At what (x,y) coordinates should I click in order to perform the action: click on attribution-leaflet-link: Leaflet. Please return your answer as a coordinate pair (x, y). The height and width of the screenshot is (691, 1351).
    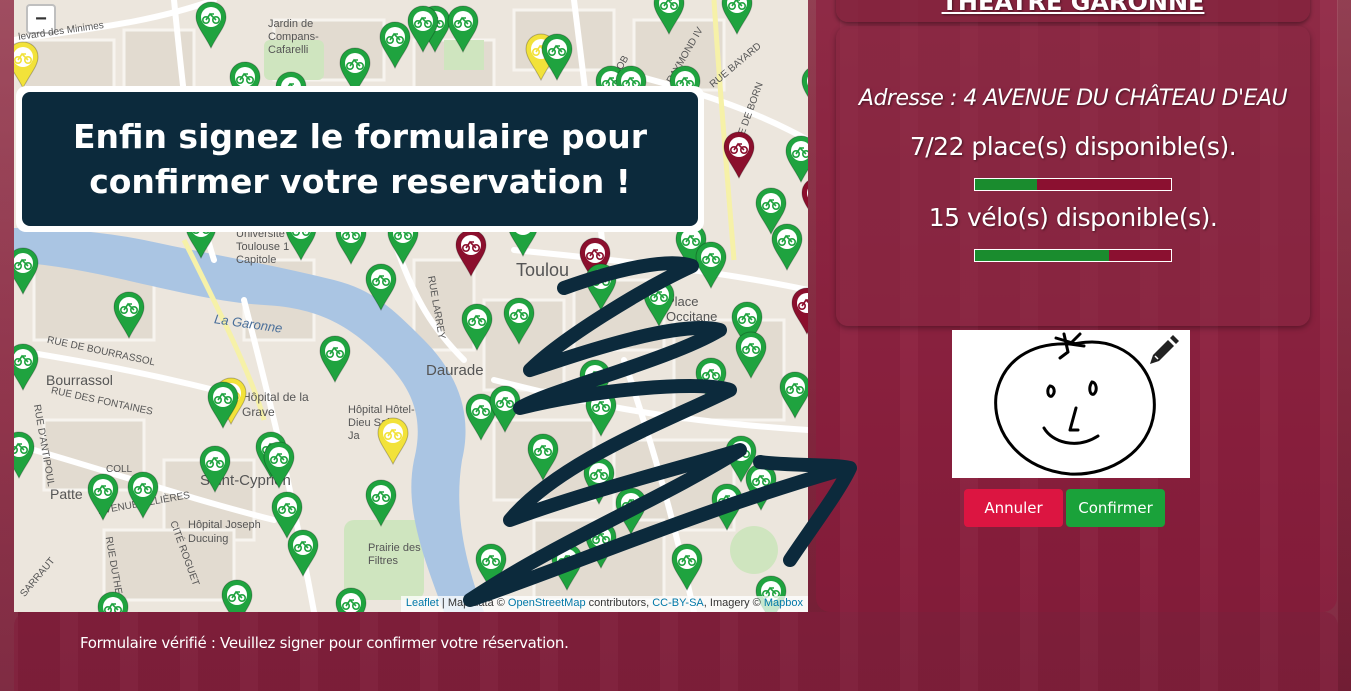
    Looking at the image, I should click on (422, 603).